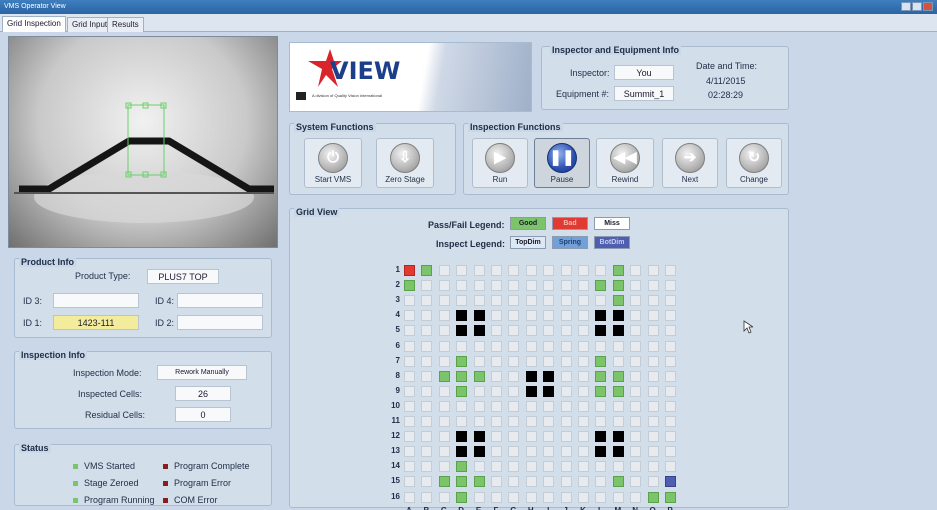 The width and height of the screenshot is (937, 510). What do you see at coordinates (496, 361) in the screenshot?
I see `grid-cell-f7` at bounding box center [496, 361].